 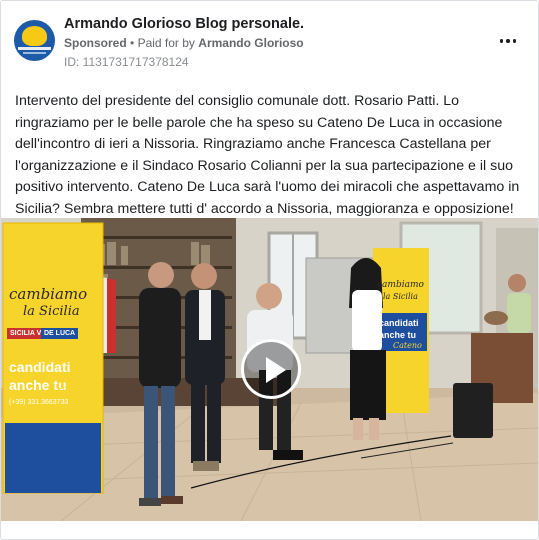 I want to click on page-name-link: Armando Glorioso Blog personale., so click(x=184, y=24).